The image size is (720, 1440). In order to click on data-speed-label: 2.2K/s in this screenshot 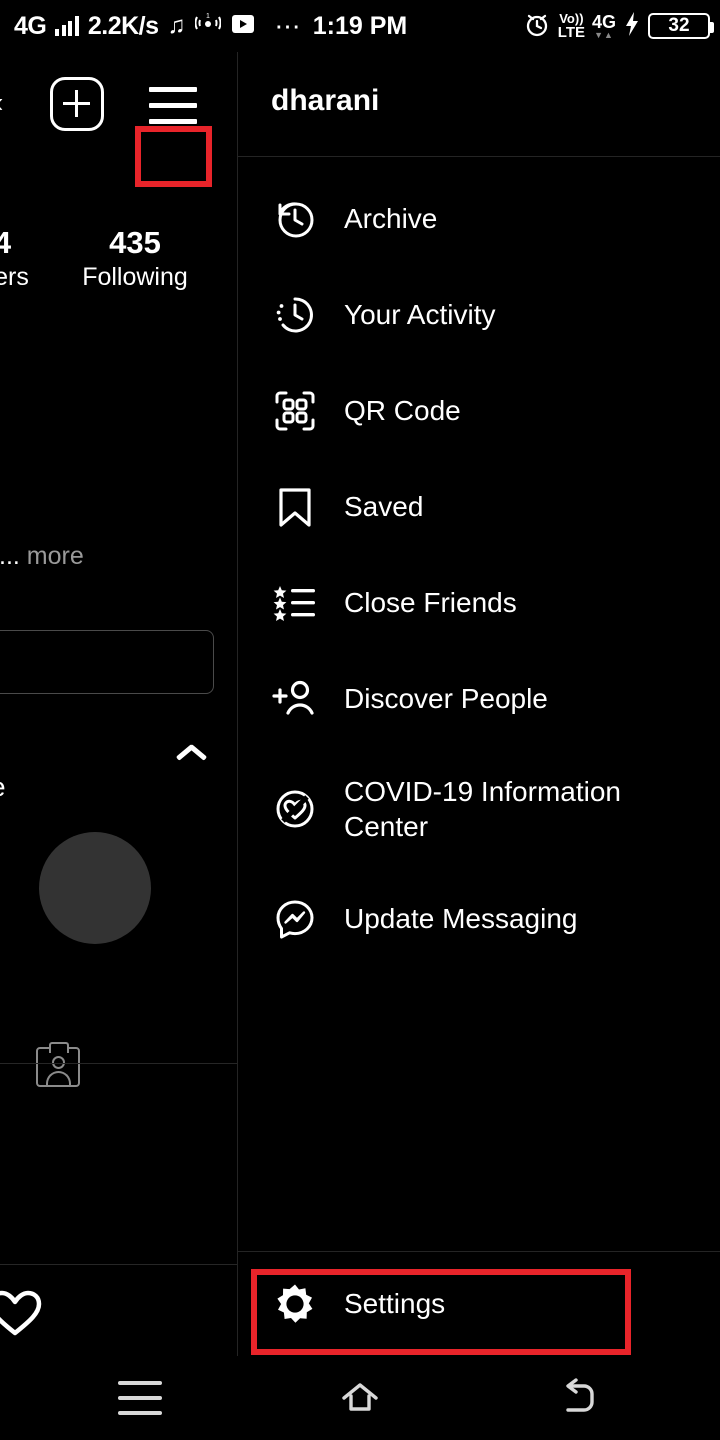, I will do `click(123, 25)`.